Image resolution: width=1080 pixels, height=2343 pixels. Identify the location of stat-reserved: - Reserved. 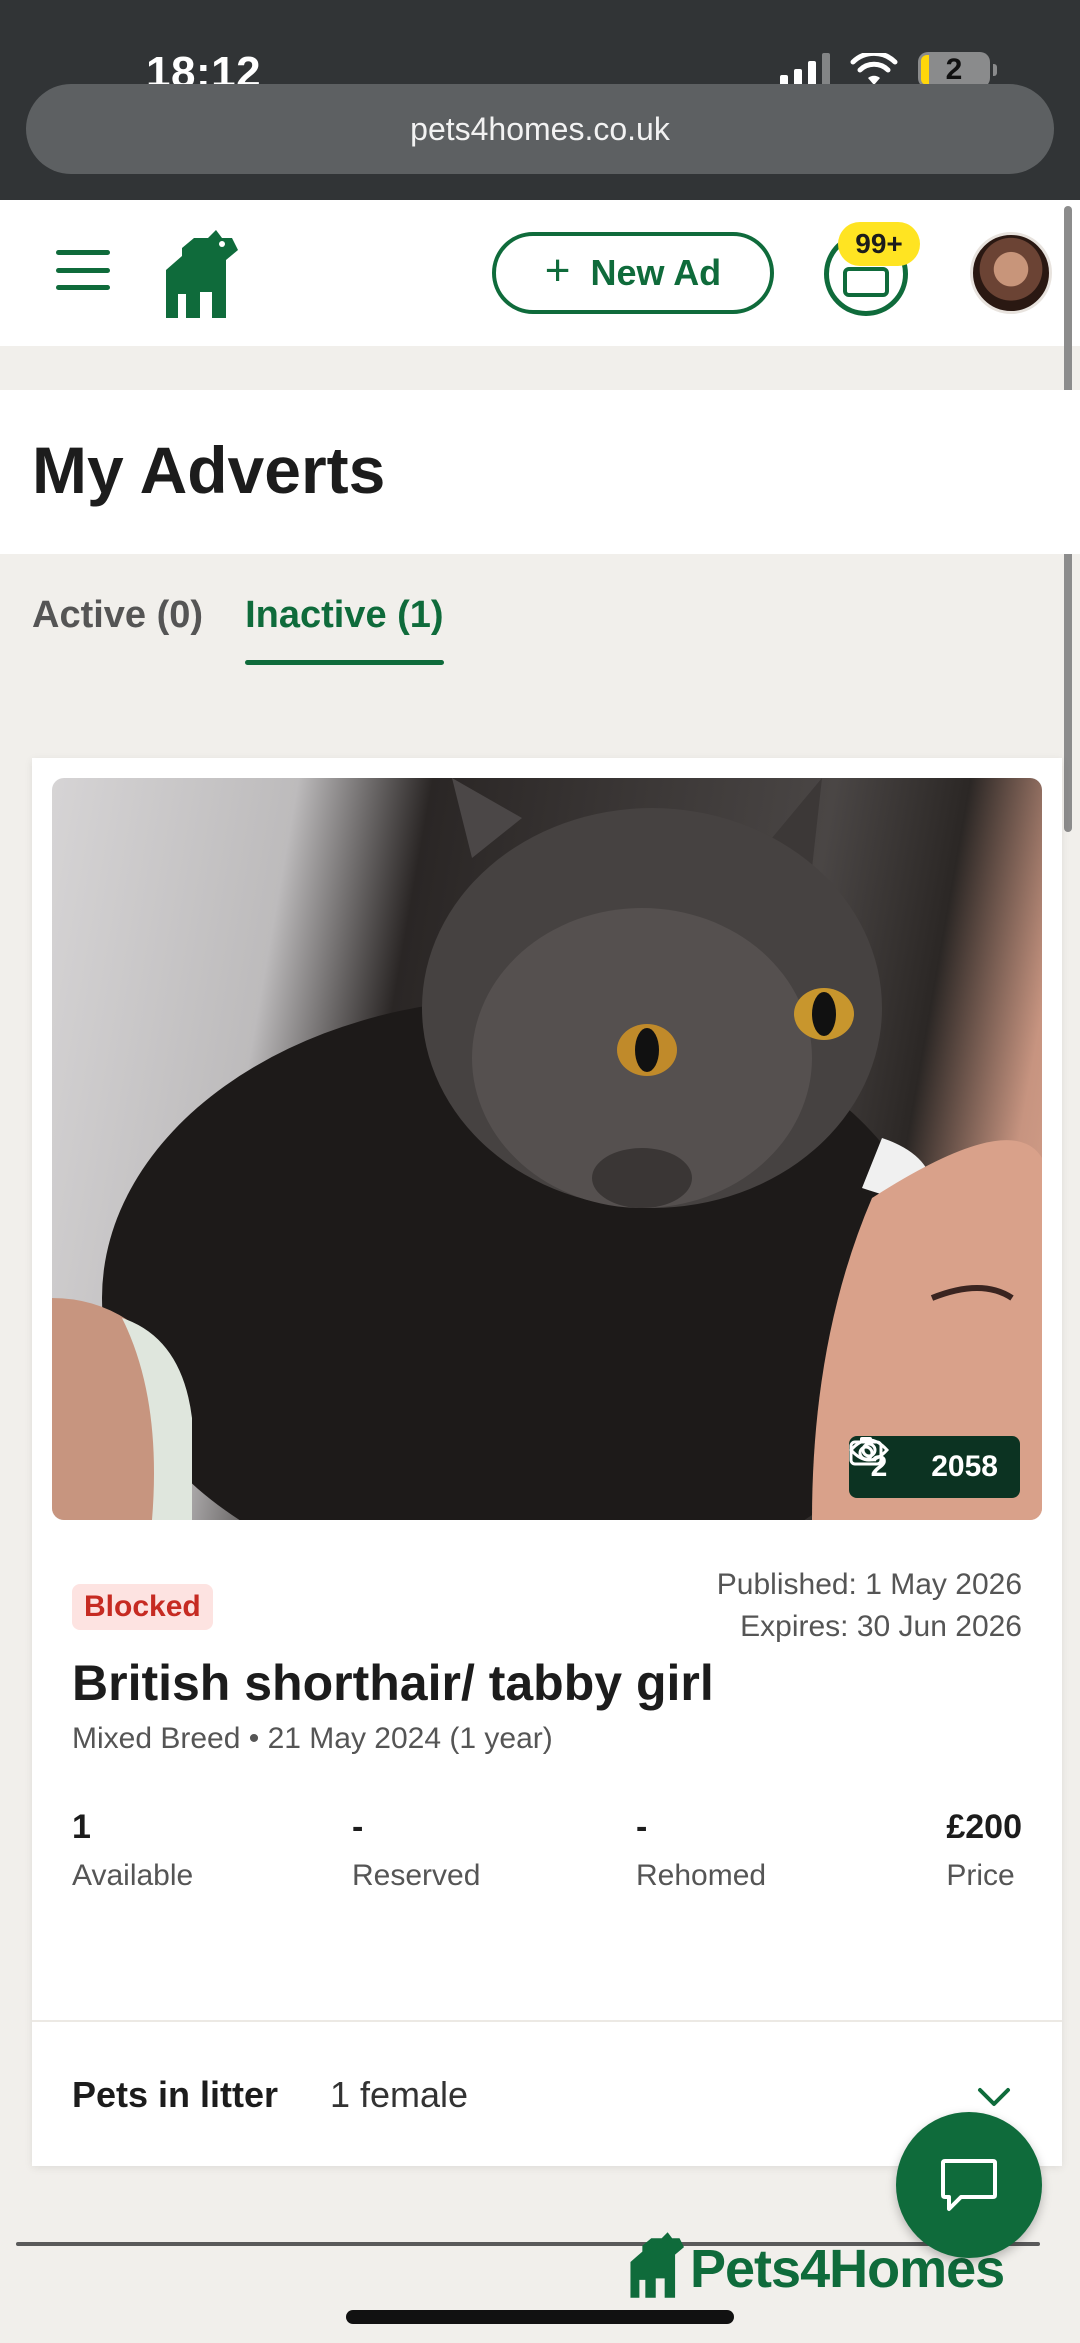
(416, 1850).